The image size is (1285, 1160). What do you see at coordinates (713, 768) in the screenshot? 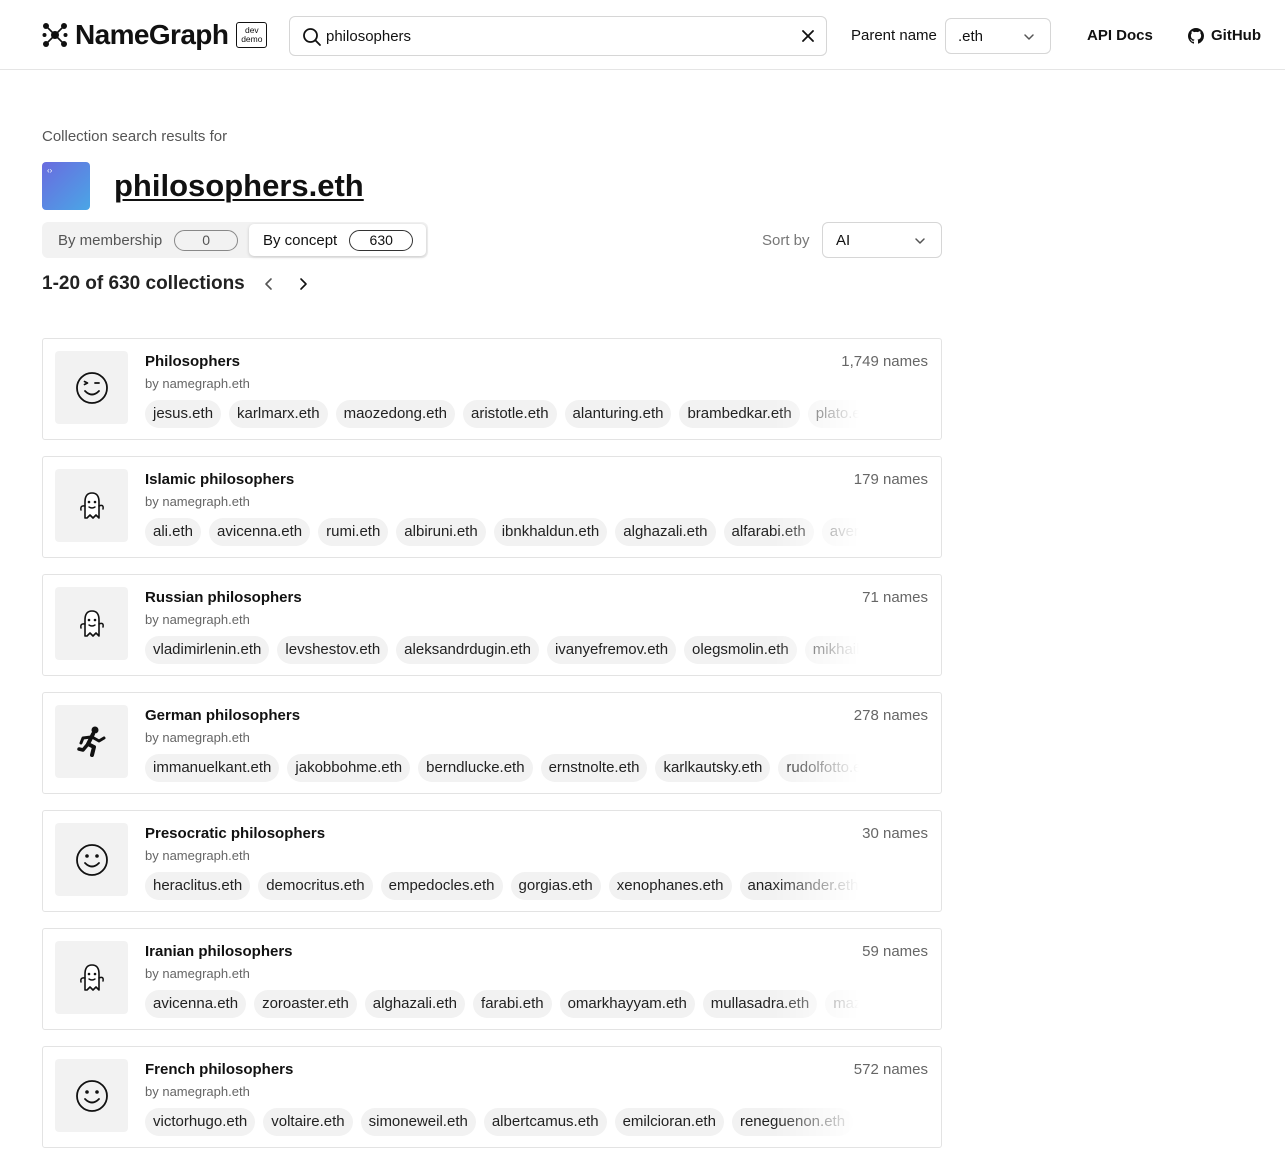
I see `name-chip: karlkautsky.eth` at bounding box center [713, 768].